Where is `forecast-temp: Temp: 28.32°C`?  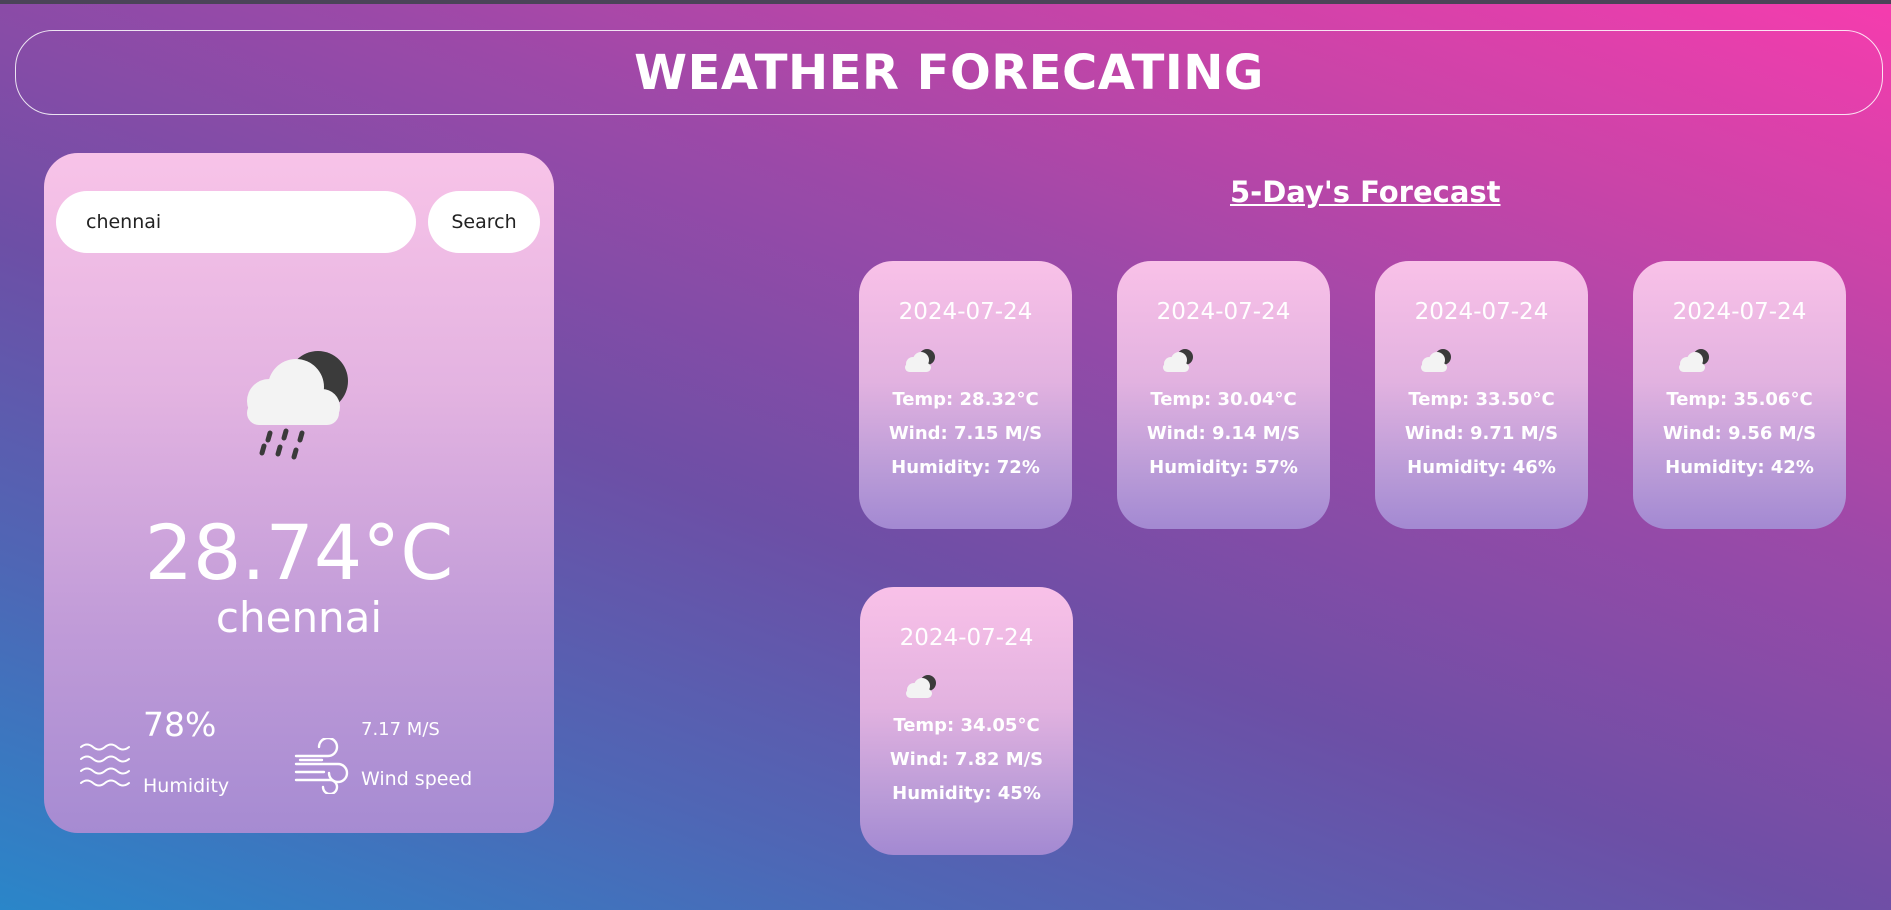
forecast-temp: Temp: 28.32°C is located at coordinates (965, 399).